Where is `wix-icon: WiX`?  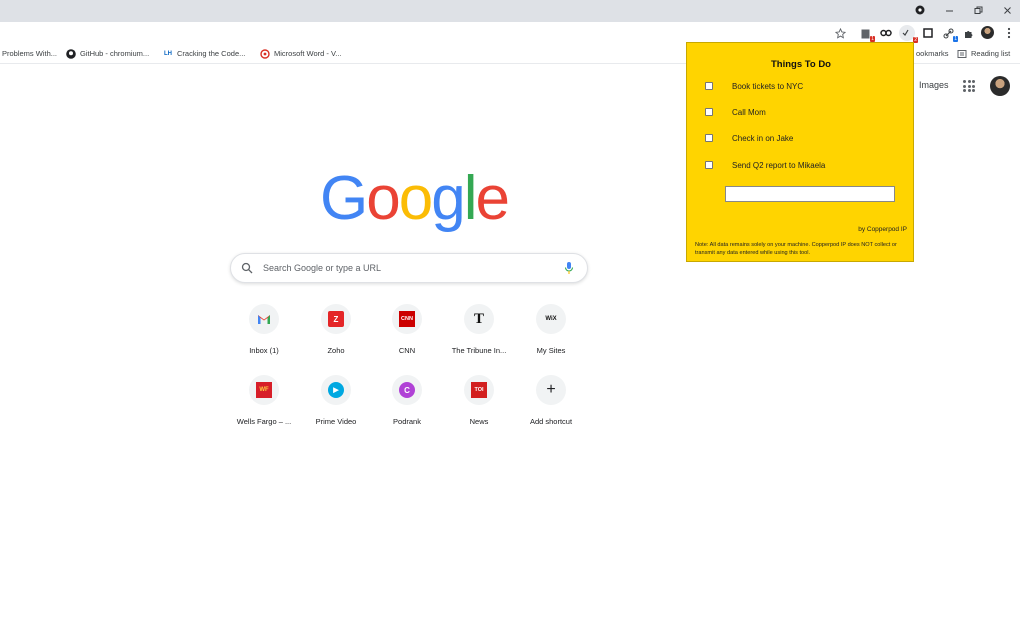 wix-icon: WiX is located at coordinates (551, 319).